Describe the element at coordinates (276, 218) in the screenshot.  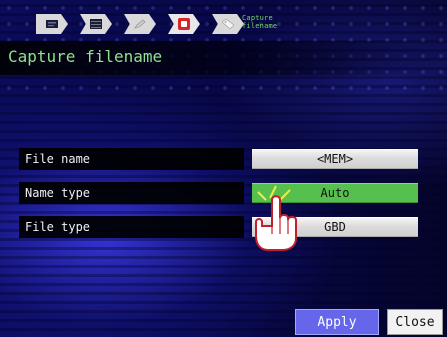
I see `touch-pointer-icon` at that location.